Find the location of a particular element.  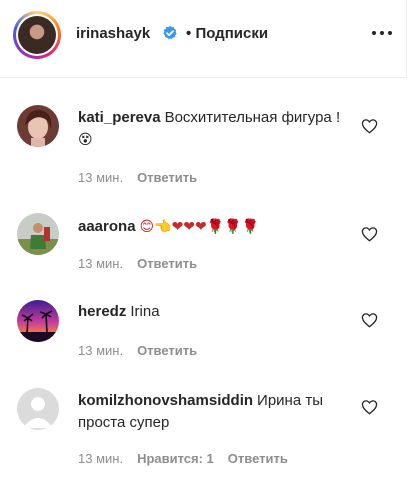

follow-label: Подписки is located at coordinates (232, 33).